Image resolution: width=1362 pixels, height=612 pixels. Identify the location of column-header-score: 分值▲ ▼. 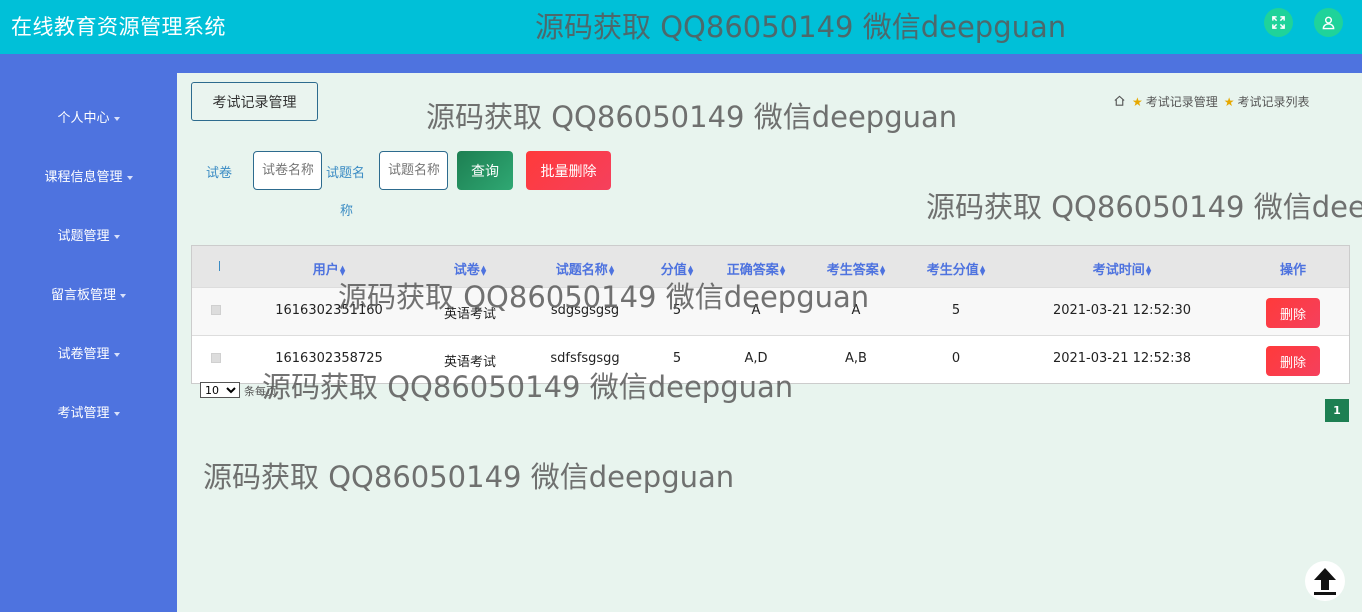
(677, 268).